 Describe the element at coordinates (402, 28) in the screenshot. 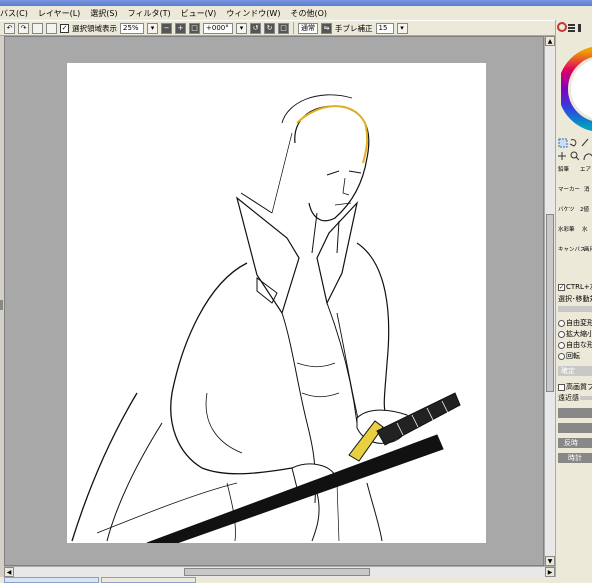

I see `stabilizer-dropdown-icon: ▾` at that location.